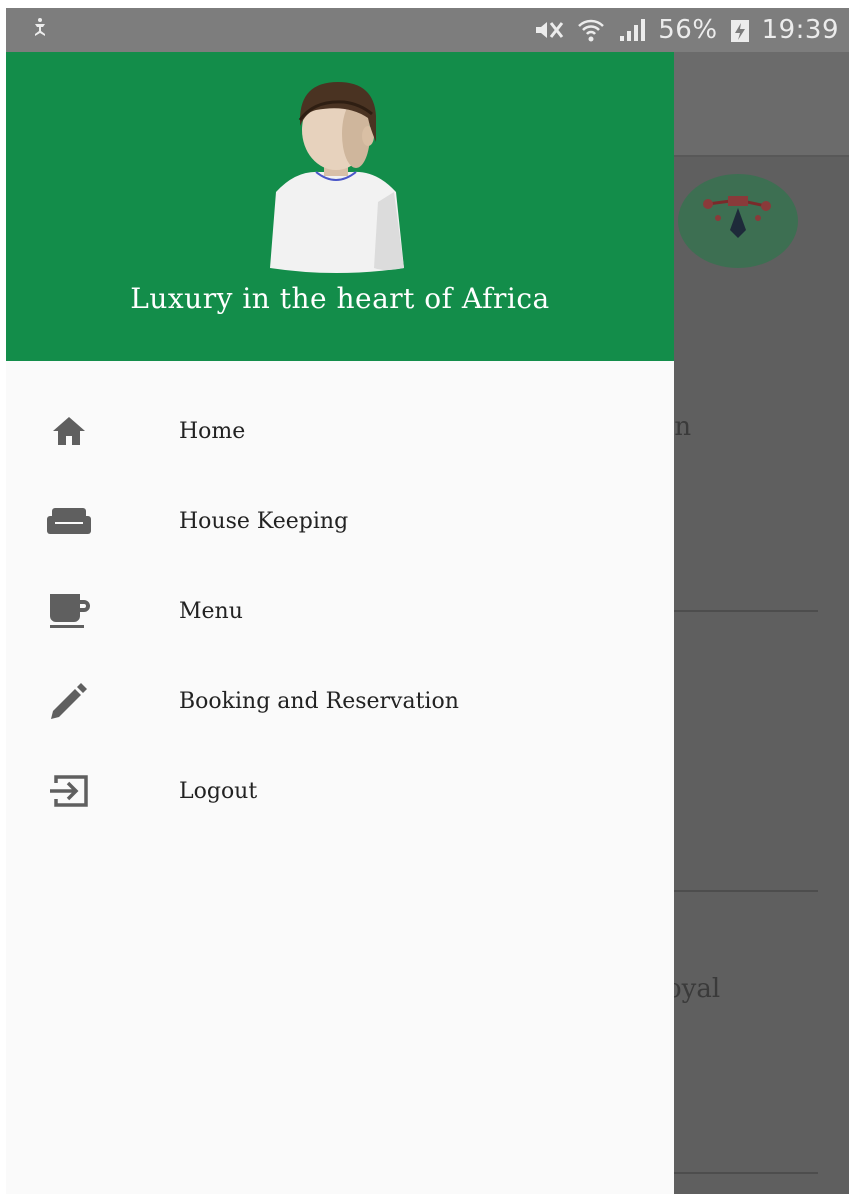  I want to click on mute-icon, so click(549, 30).